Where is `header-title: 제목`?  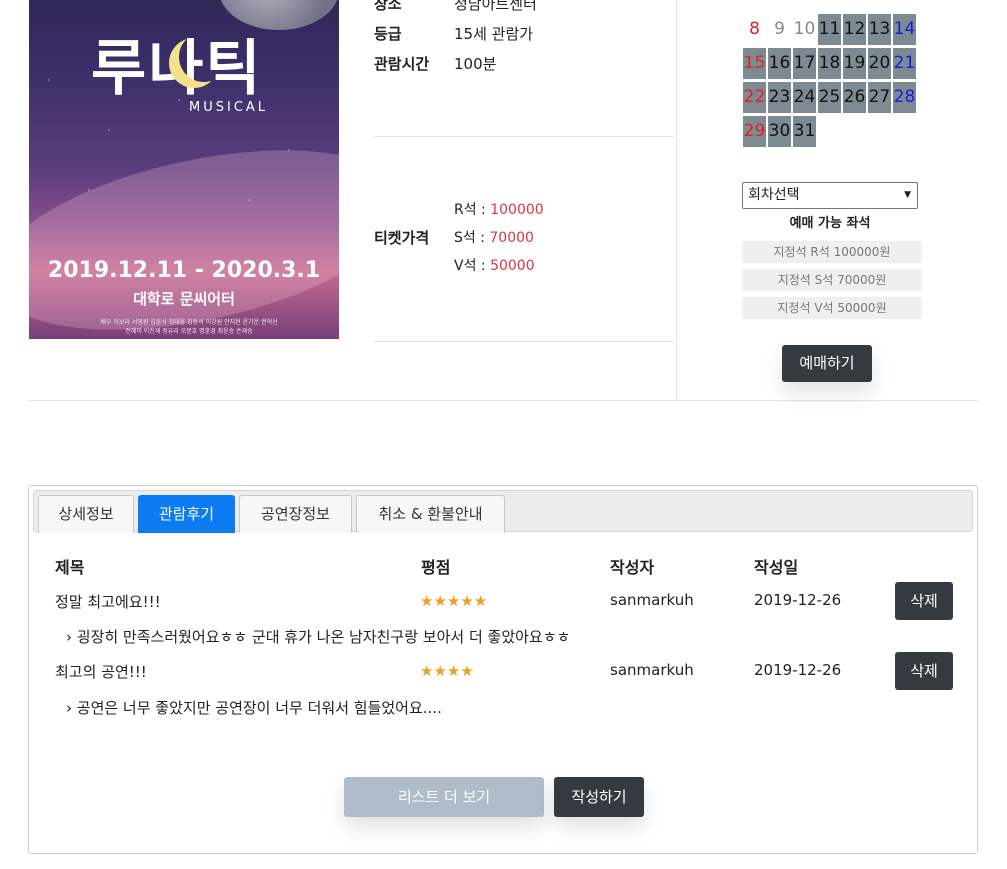
header-title: 제목 is located at coordinates (70, 567).